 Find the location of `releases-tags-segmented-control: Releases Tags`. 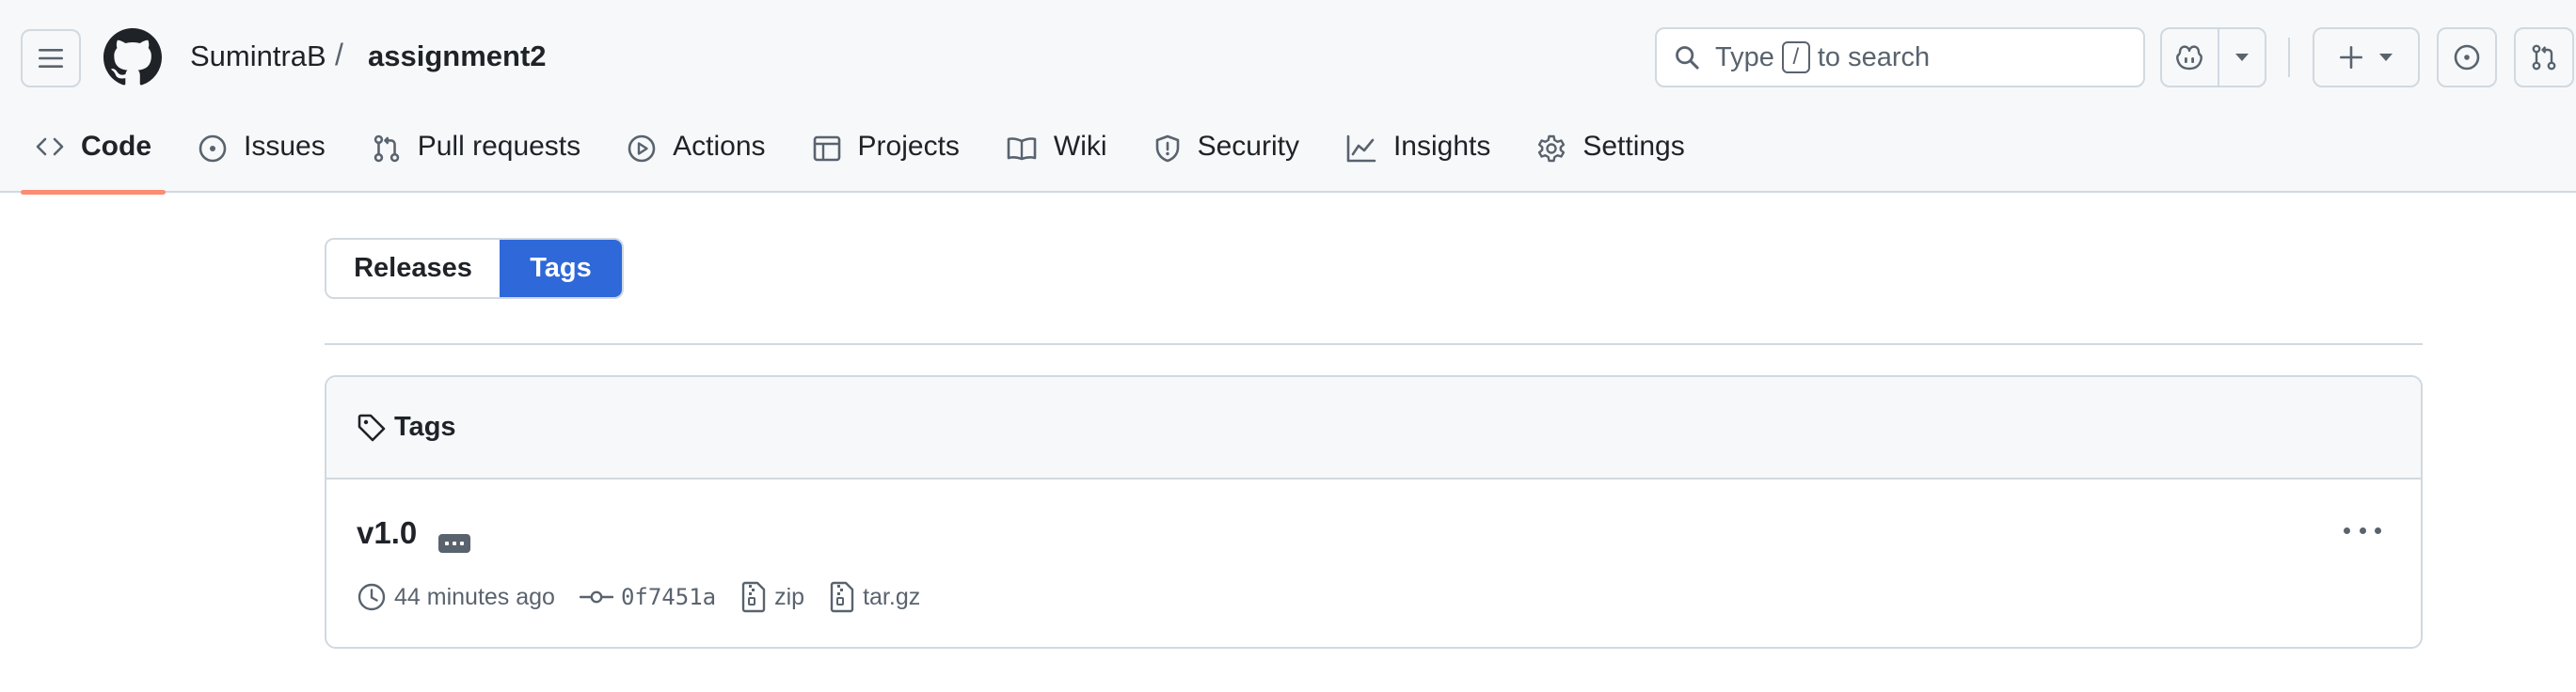

releases-tags-segmented-control: Releases Tags is located at coordinates (474, 268).